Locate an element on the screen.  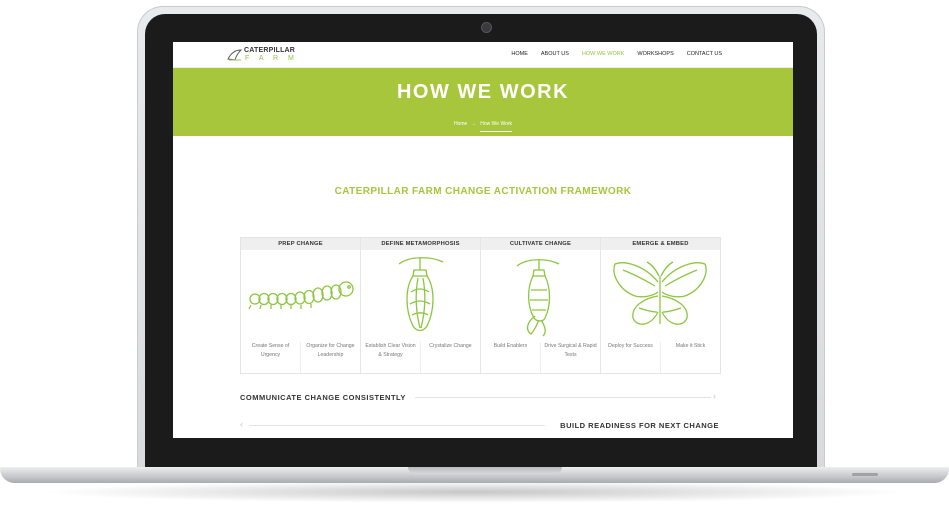
butterfly-logo-icon is located at coordinates (235, 55).